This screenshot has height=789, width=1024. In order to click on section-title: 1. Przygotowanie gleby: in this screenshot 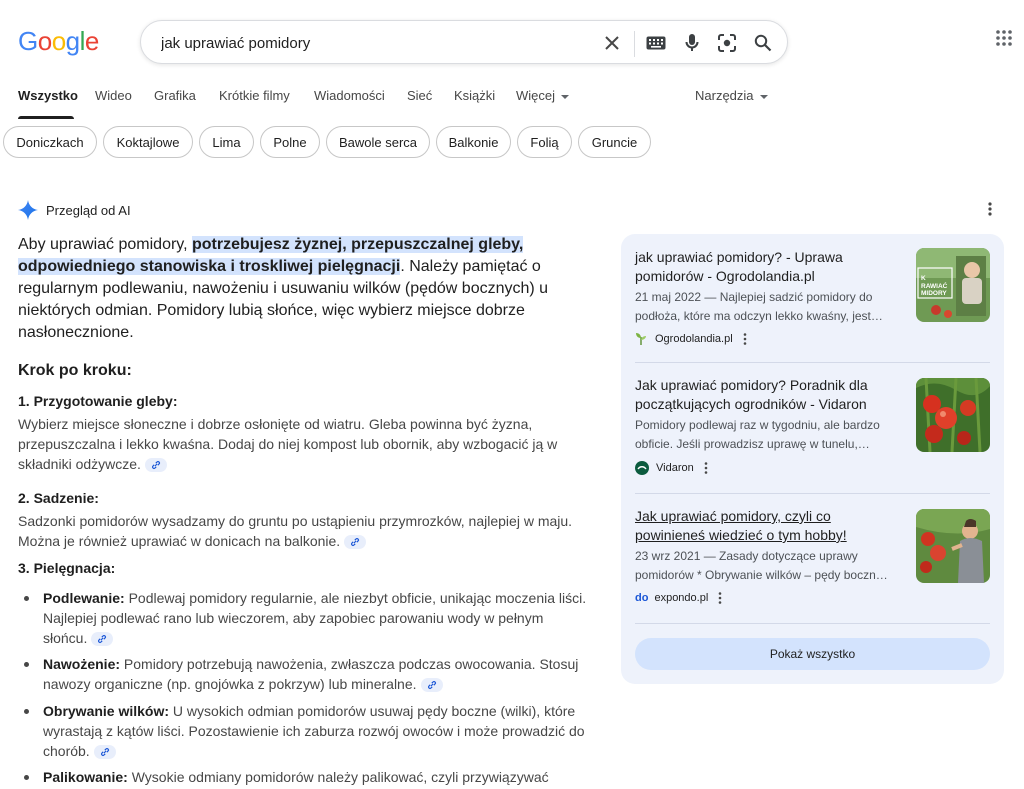, I will do `click(98, 401)`.